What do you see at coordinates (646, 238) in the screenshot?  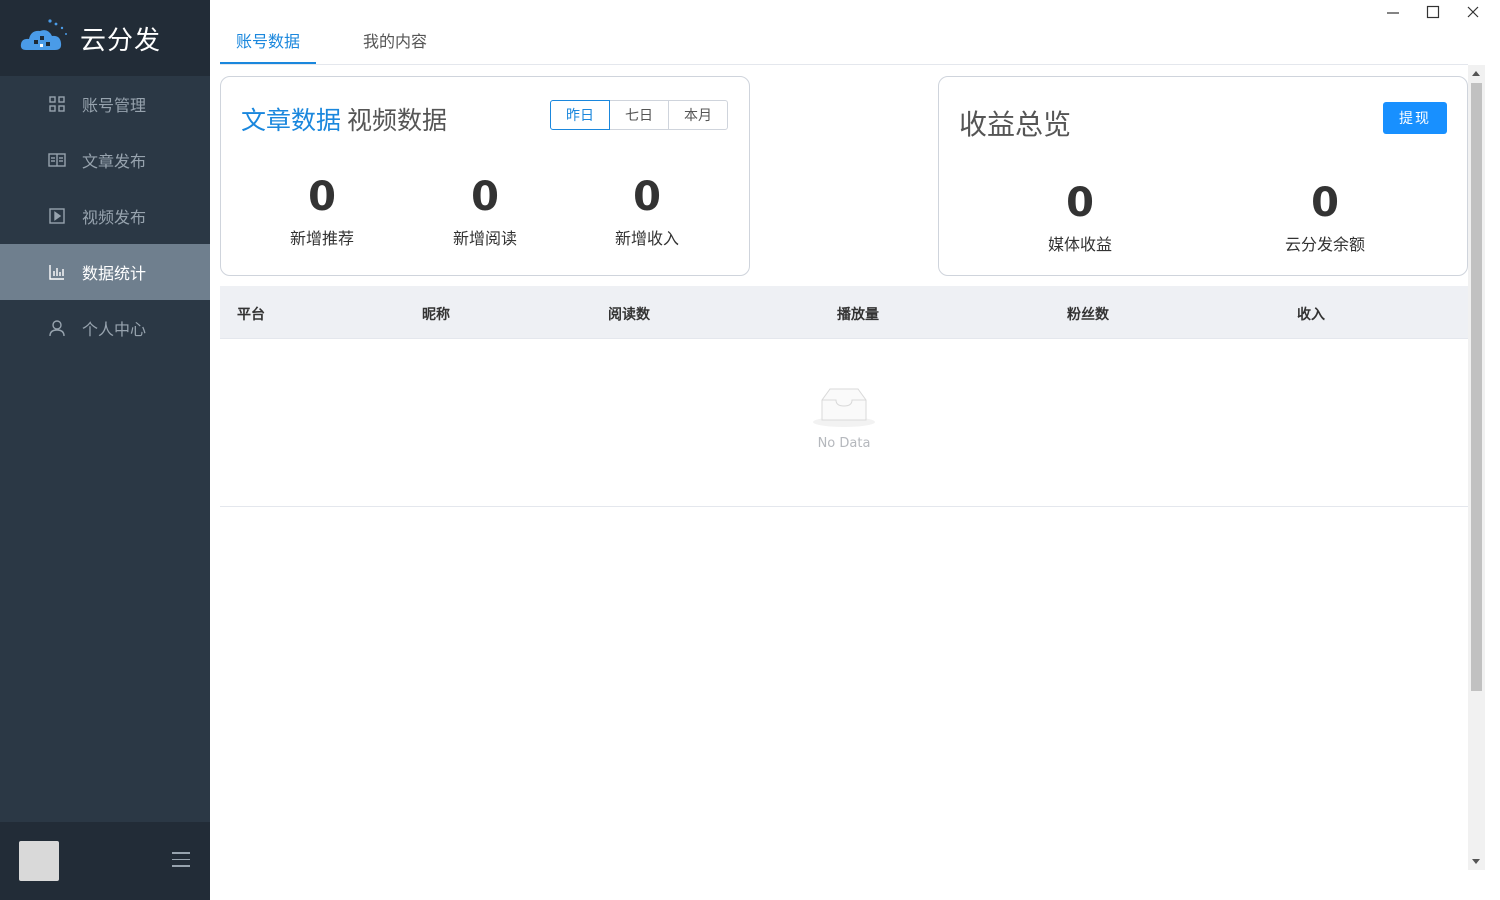 I see `stat-label: 新增收入` at bounding box center [646, 238].